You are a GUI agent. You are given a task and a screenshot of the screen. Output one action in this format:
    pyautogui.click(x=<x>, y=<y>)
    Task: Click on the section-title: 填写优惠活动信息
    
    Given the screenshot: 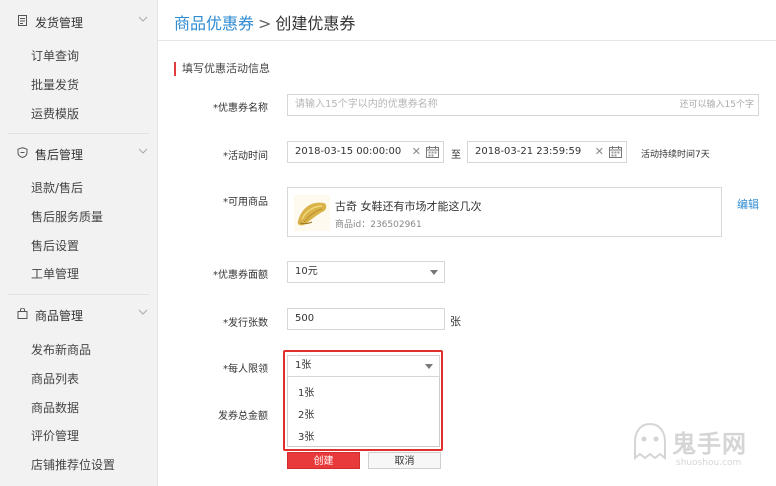 What is the action you would take?
    pyautogui.click(x=222, y=69)
    